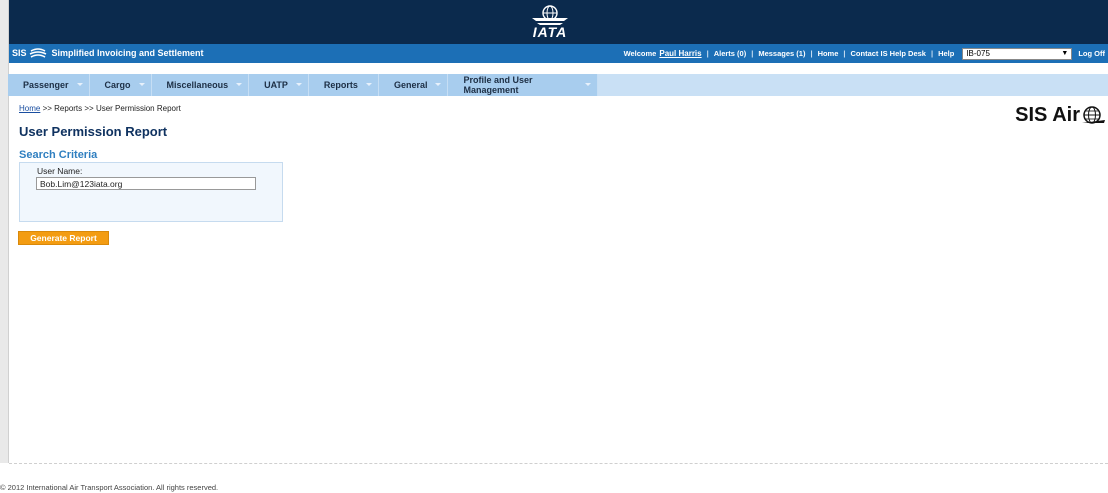 The width and height of the screenshot is (1108, 493). Describe the element at coordinates (410, 85) in the screenshot. I see `menu-item-label: General` at that location.